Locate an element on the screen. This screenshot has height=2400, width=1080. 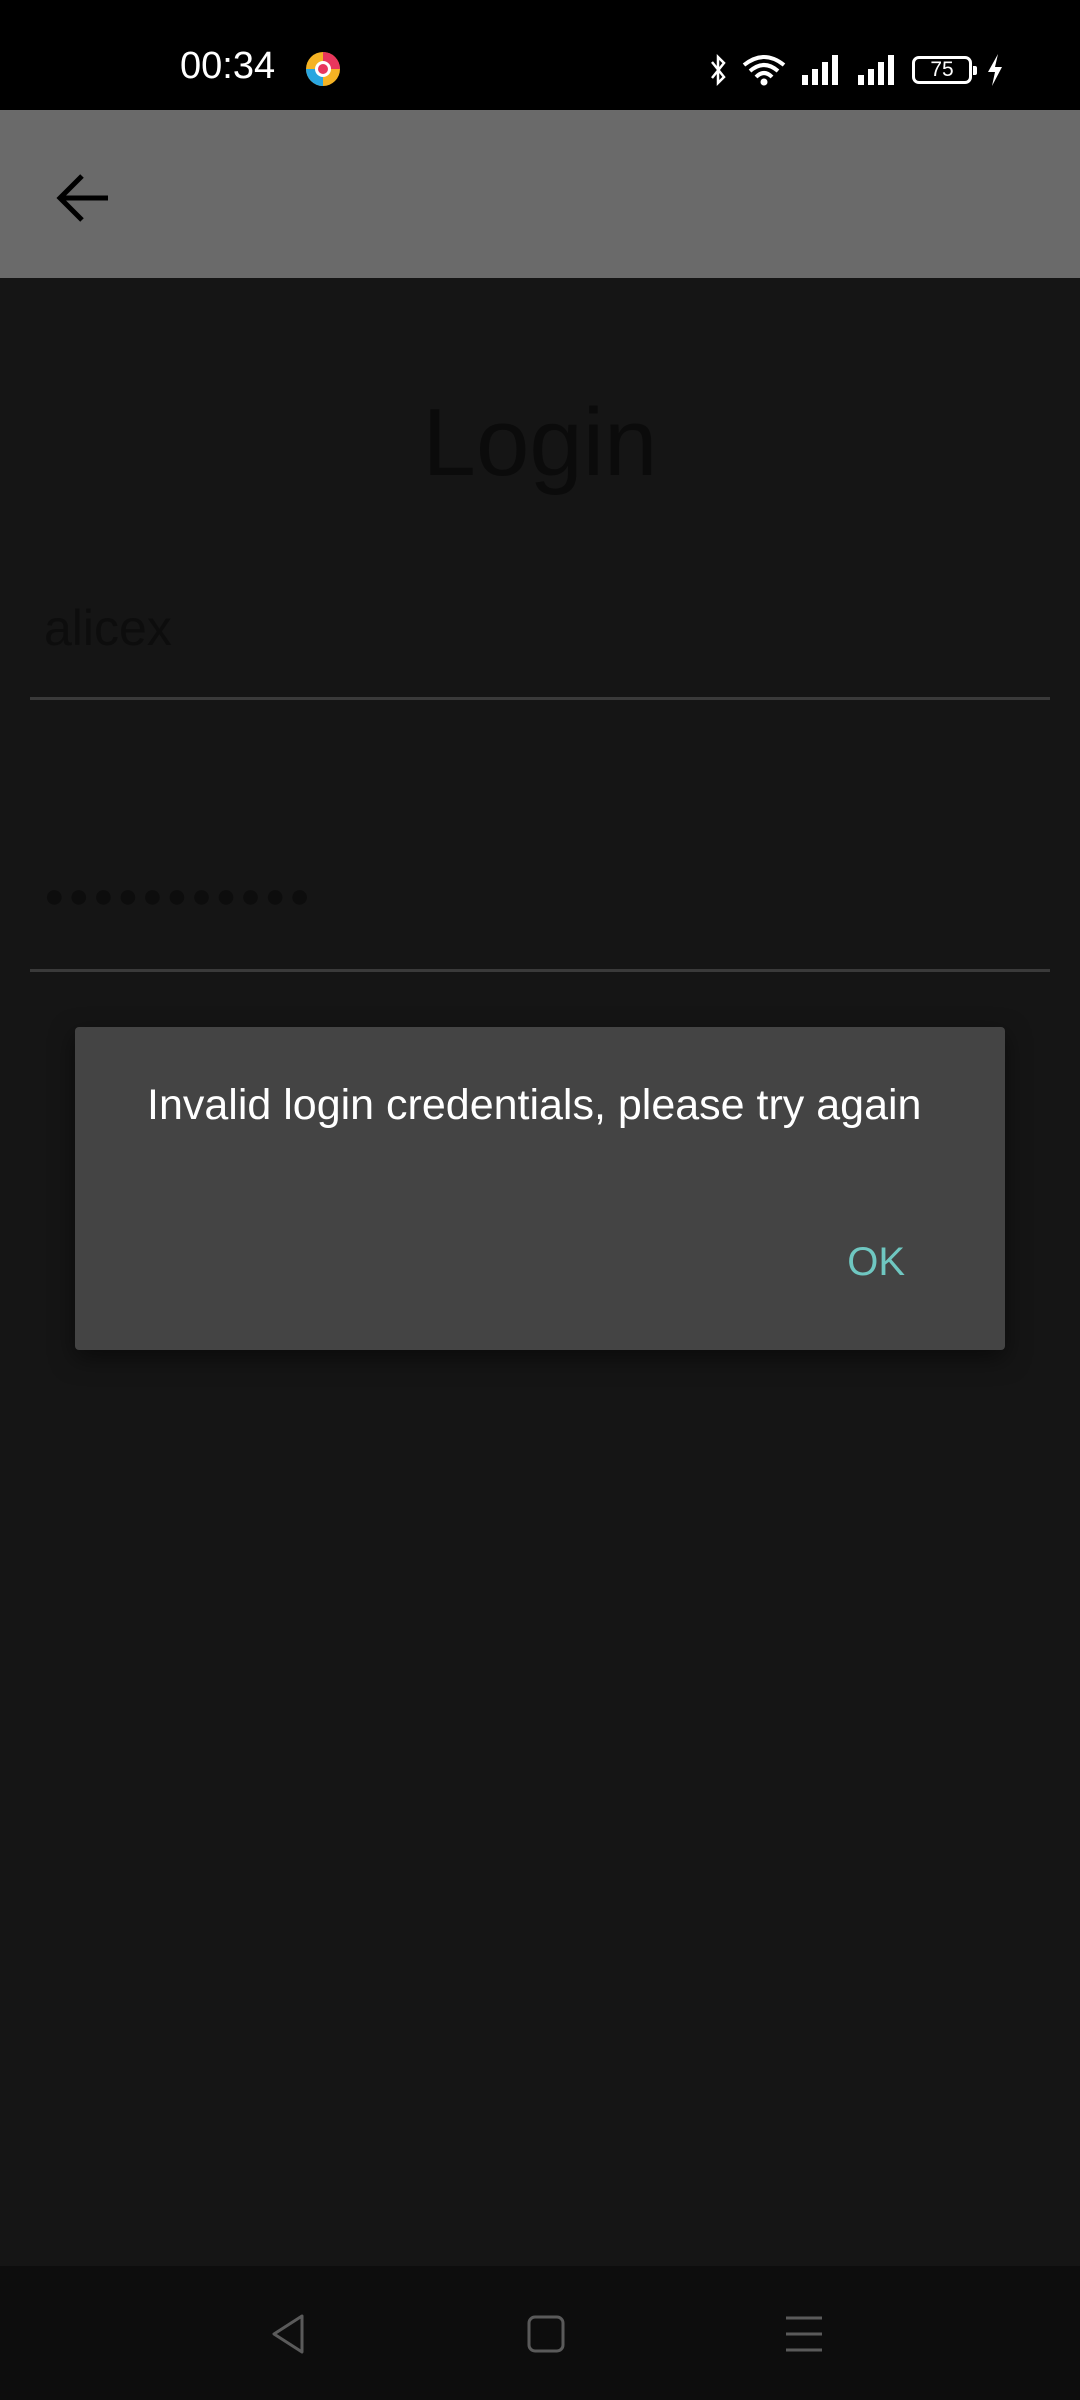
battery-icon: 75 is located at coordinates (944, 70).